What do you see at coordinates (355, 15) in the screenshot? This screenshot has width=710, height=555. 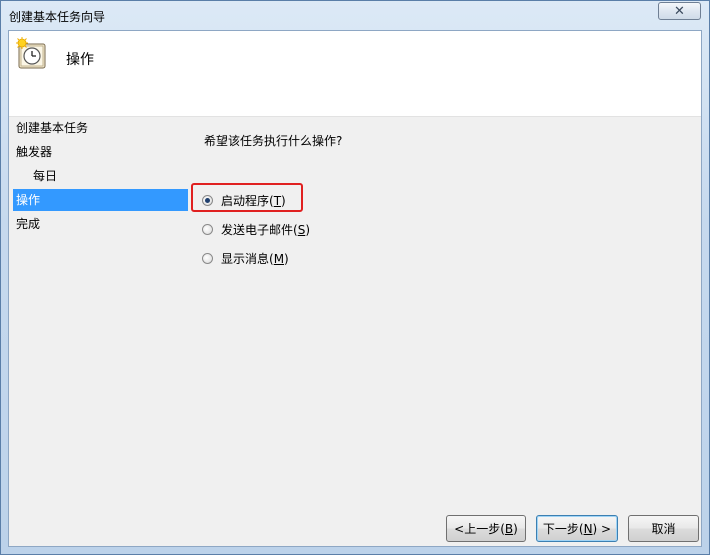 I see `title-bar: 创建基本任务向导 ✕` at bounding box center [355, 15].